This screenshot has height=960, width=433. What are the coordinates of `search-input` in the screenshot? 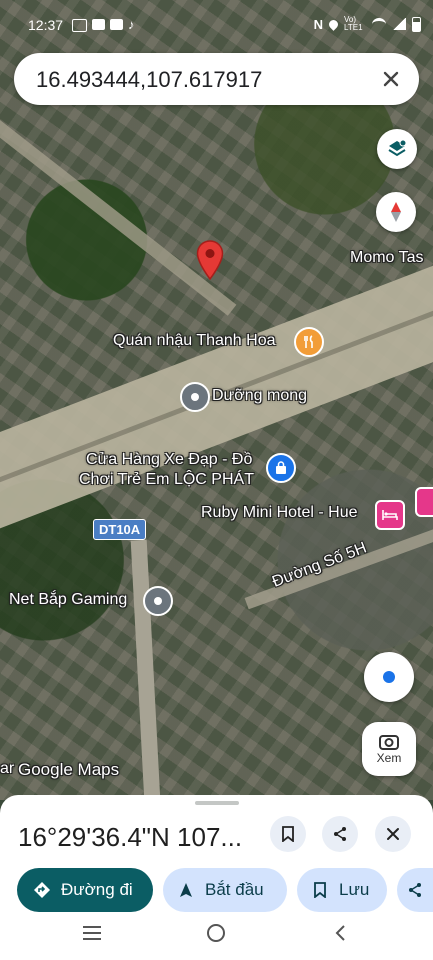 It's located at (201, 80).